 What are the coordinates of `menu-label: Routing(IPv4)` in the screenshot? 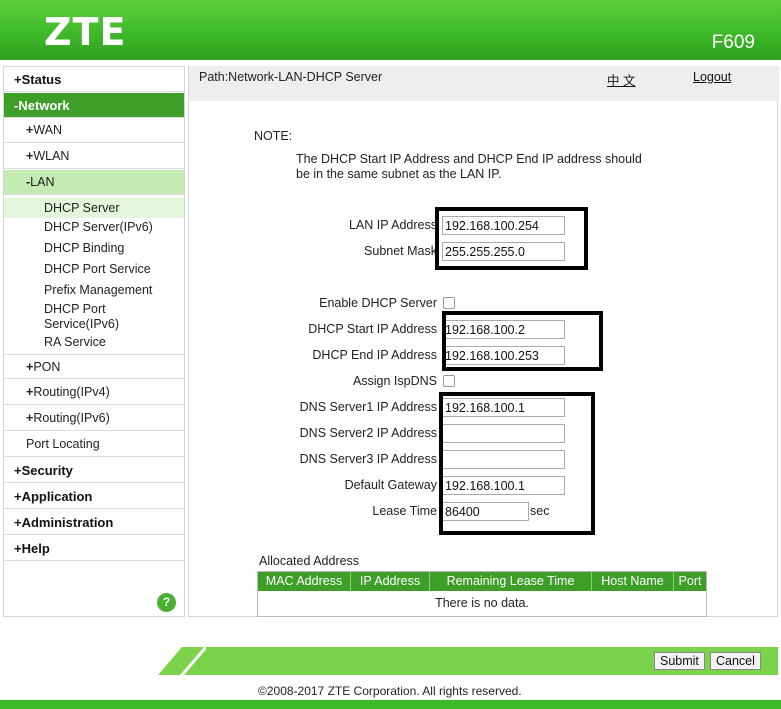 It's located at (71, 392).